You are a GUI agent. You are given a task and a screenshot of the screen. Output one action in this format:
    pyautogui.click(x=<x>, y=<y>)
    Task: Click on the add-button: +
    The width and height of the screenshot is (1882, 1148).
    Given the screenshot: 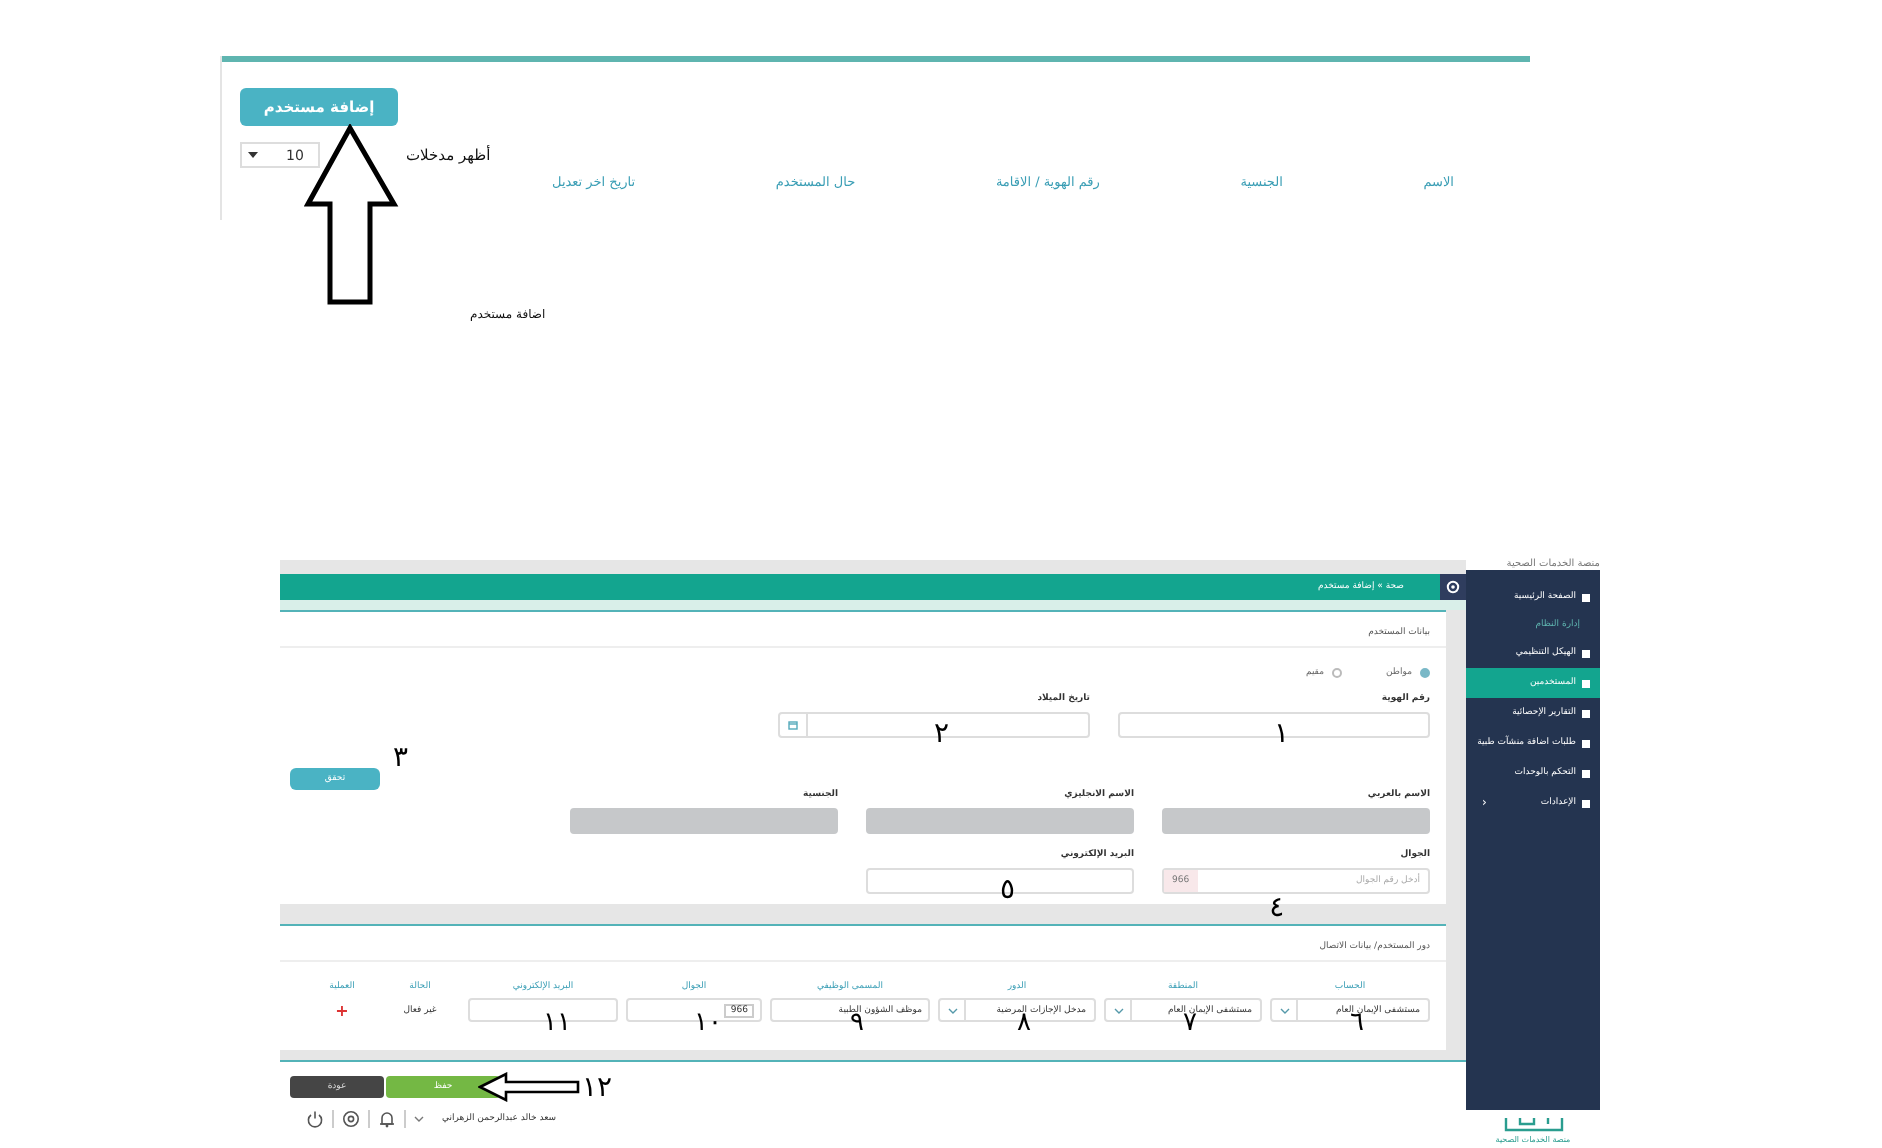 What is the action you would take?
    pyautogui.click(x=342, y=1010)
    